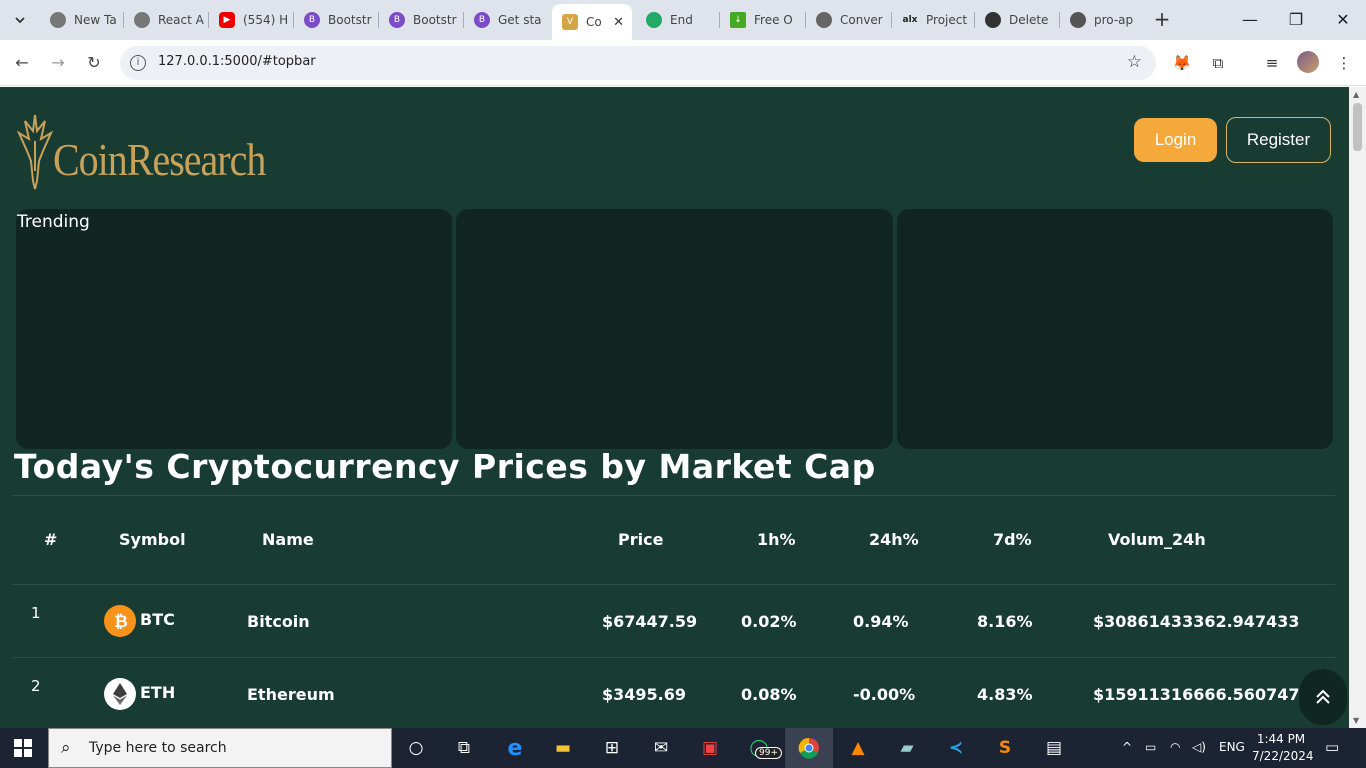  I want to click on tab-title: Project, so click(947, 20).